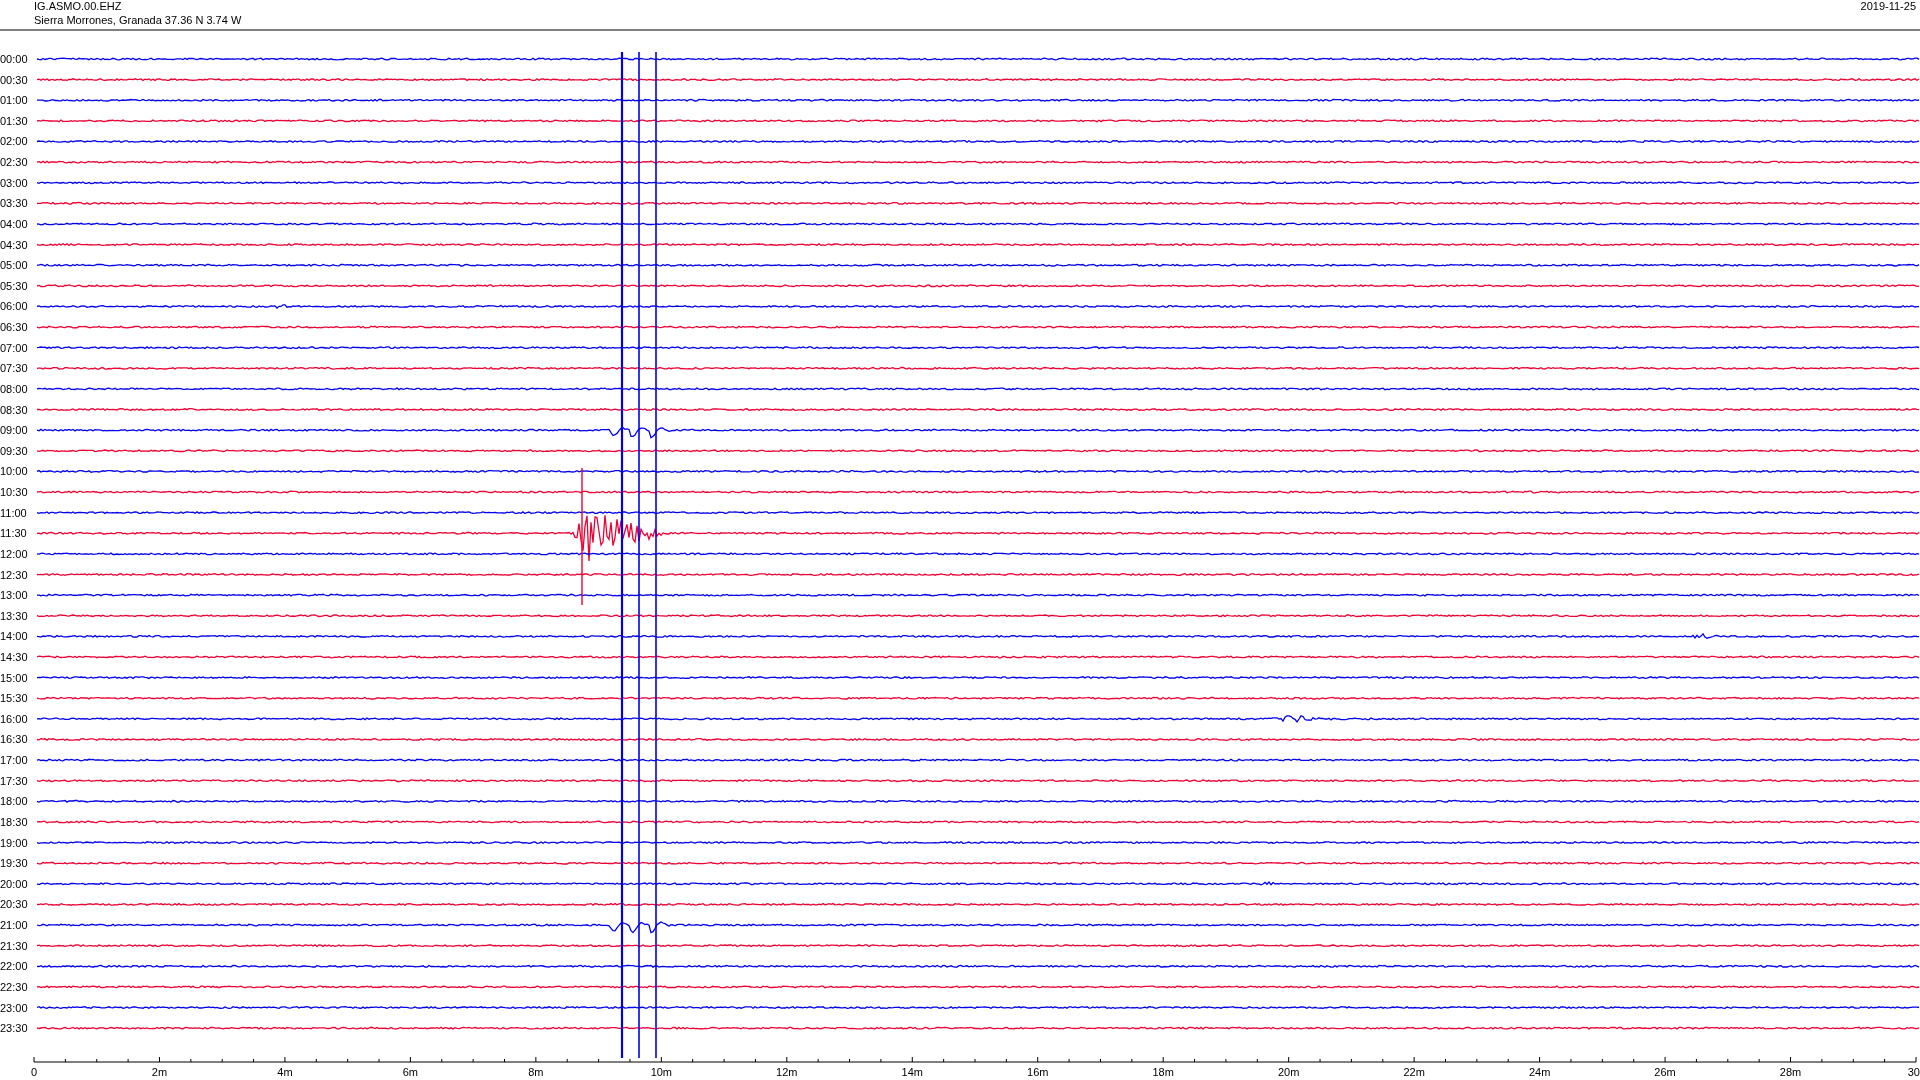 This screenshot has height=1080, width=1920. I want to click on time-label: 23:00, so click(14, 1007).